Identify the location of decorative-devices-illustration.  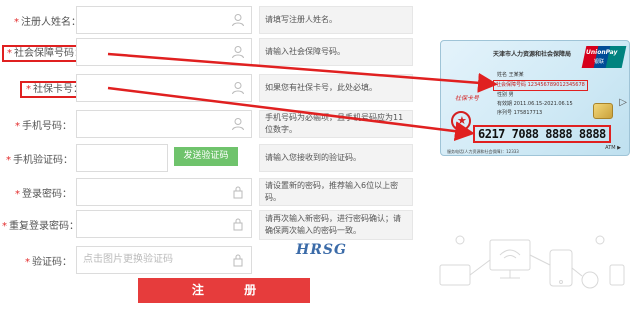
(532, 262).